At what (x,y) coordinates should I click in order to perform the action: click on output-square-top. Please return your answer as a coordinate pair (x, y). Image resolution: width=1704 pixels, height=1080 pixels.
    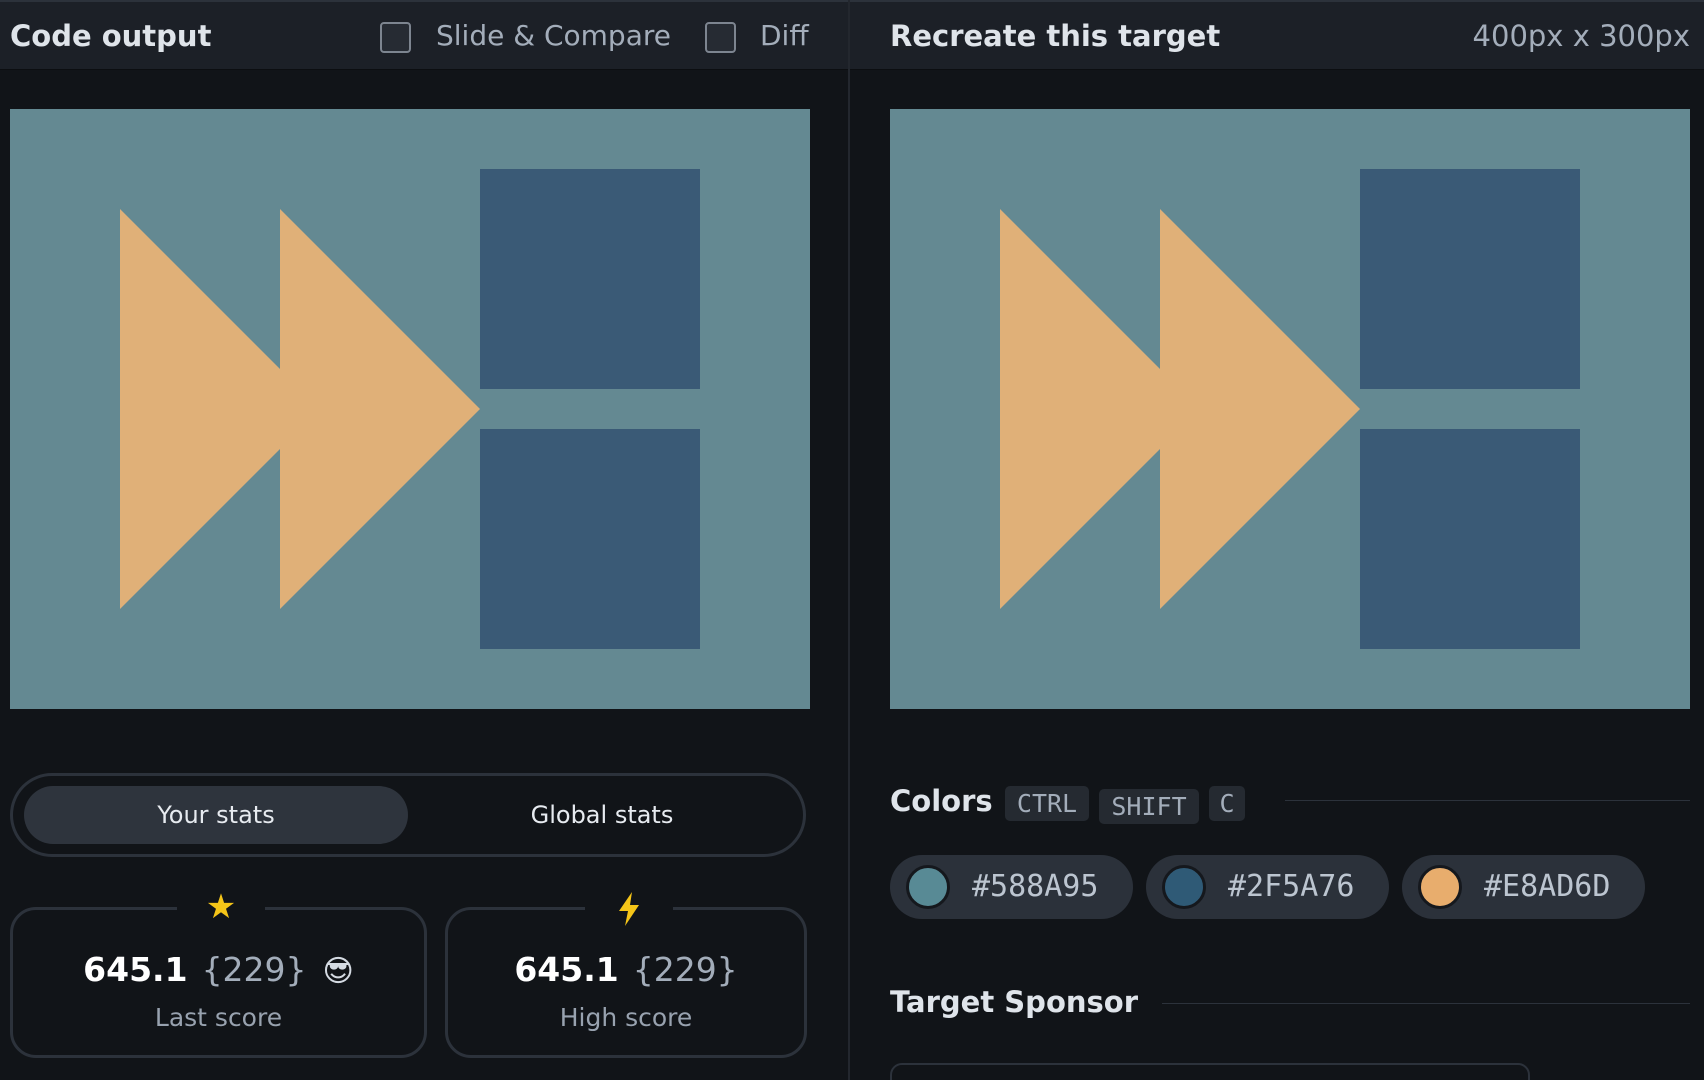
    Looking at the image, I should click on (590, 279).